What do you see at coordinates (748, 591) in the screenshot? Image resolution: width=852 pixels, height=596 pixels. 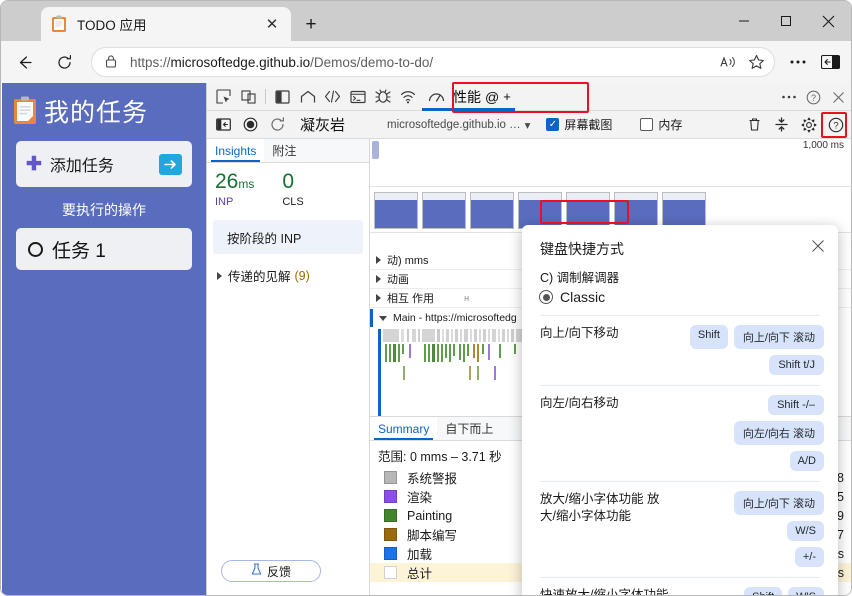 I see `shortcut-keys: Shift W'S Shift +/-` at bounding box center [748, 591].